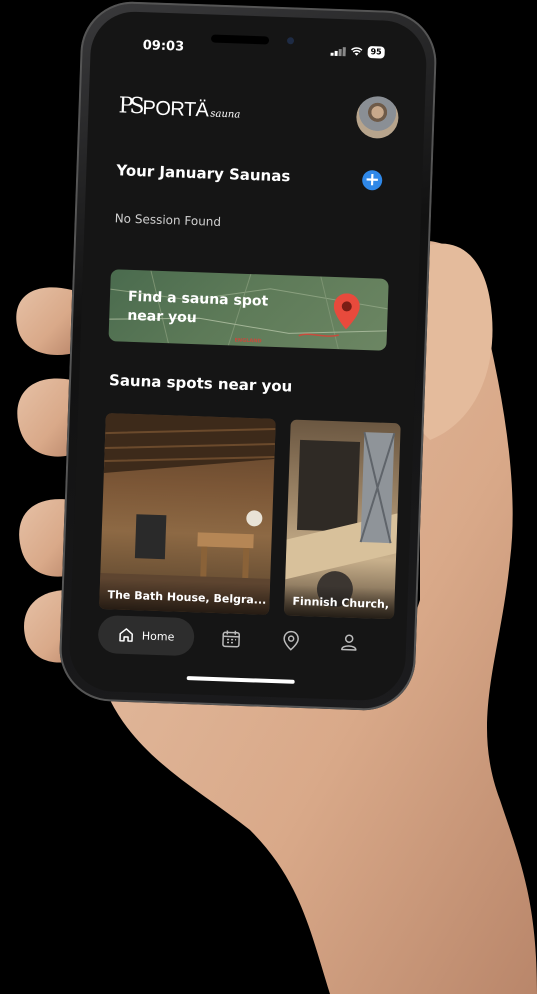 This screenshot has width=537, height=994. I want to click on map-banner-text: Find a sauna spot near you, so click(198, 307).